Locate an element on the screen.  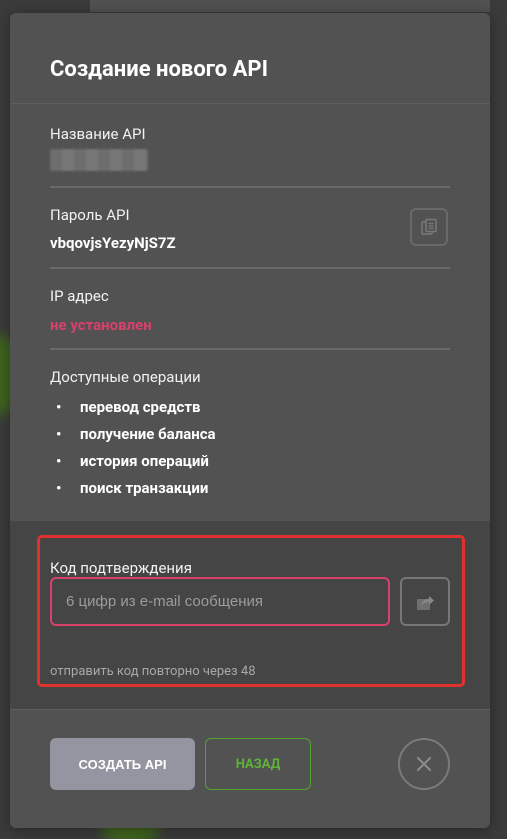
footer-divider is located at coordinates (250, 709).